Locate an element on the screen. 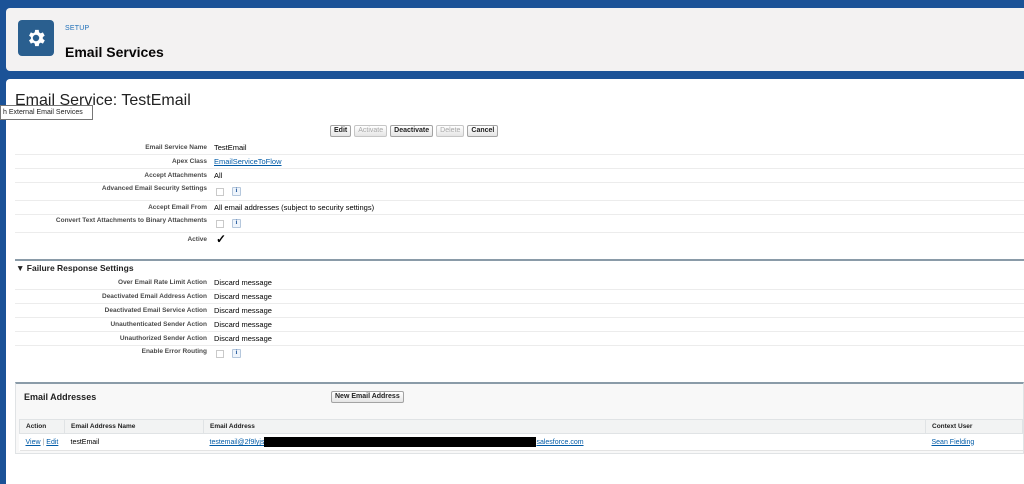 The height and width of the screenshot is (484, 1024). field-label: Accept Email From is located at coordinates (177, 207).